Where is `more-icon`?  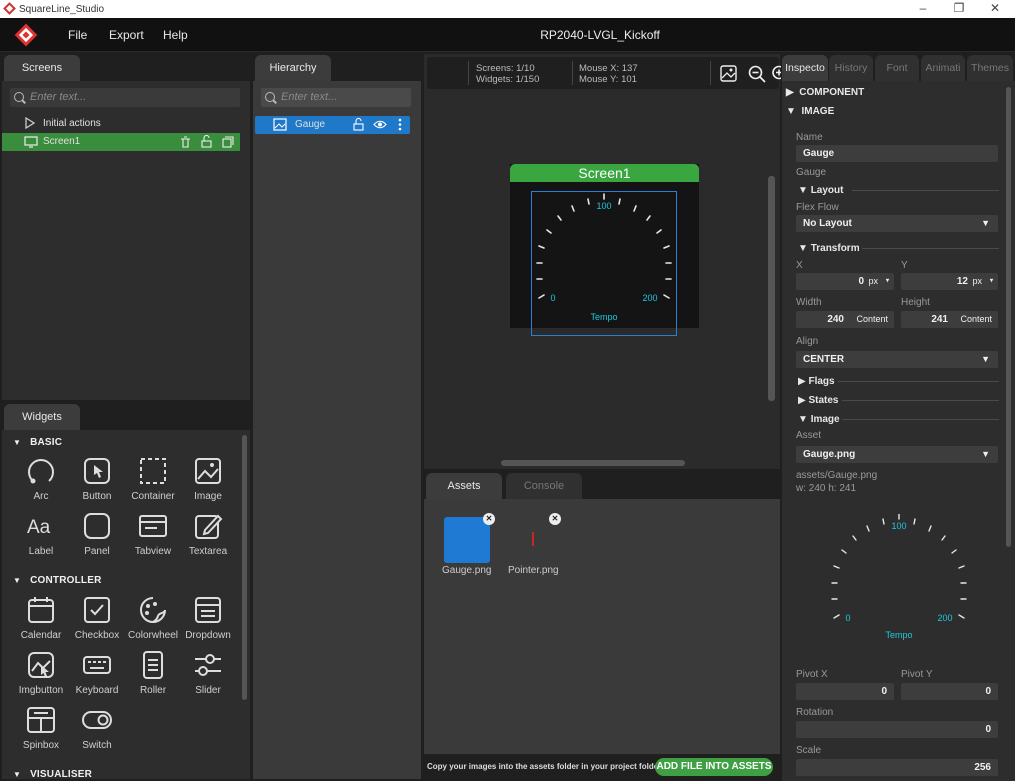 more-icon is located at coordinates (400, 124).